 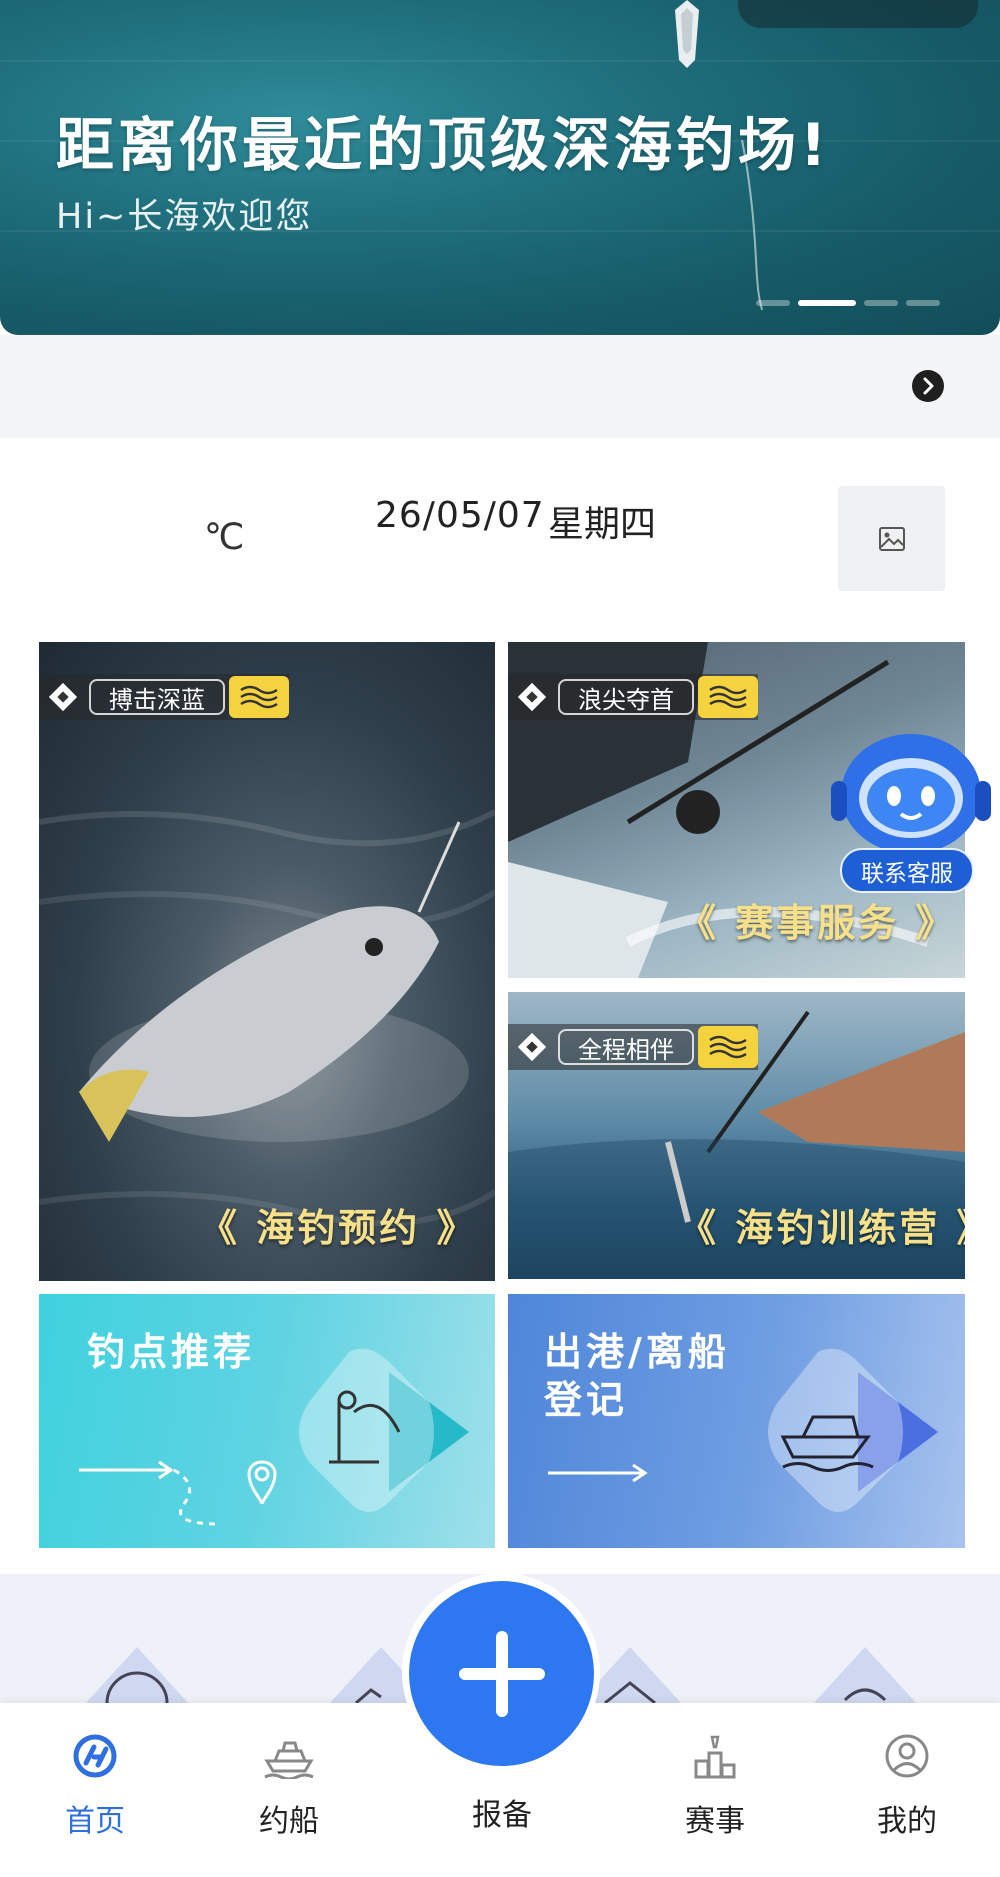 What do you see at coordinates (907, 870) in the screenshot?
I see `contact-service-button: 联系客服` at bounding box center [907, 870].